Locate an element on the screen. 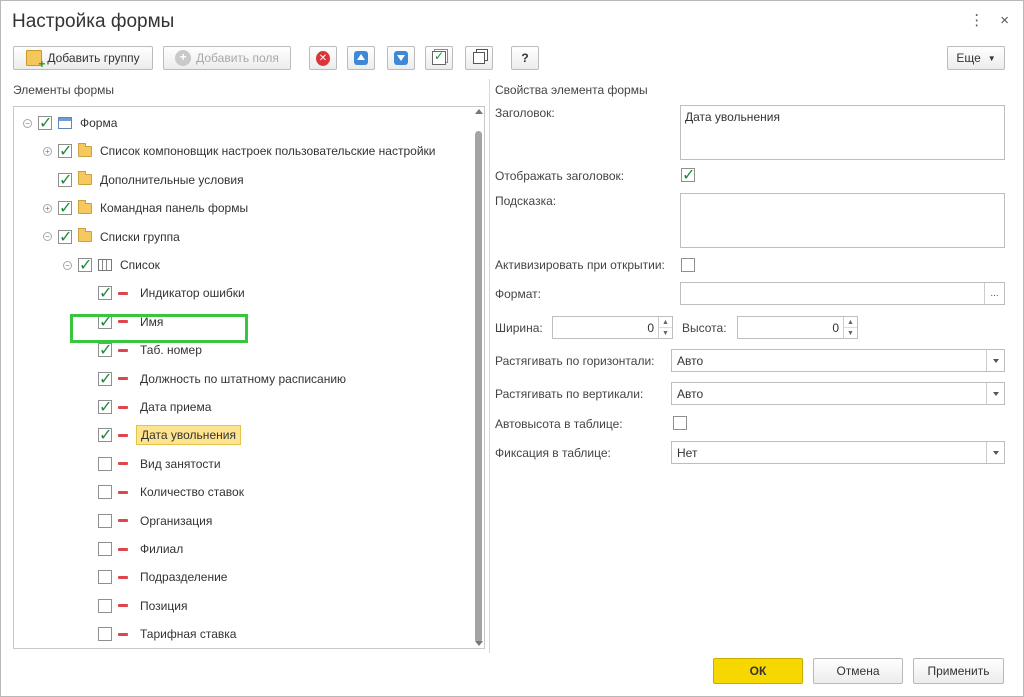 Image resolution: width=1024 pixels, height=697 pixels. tree-item: Филиал is located at coordinates (133, 549).